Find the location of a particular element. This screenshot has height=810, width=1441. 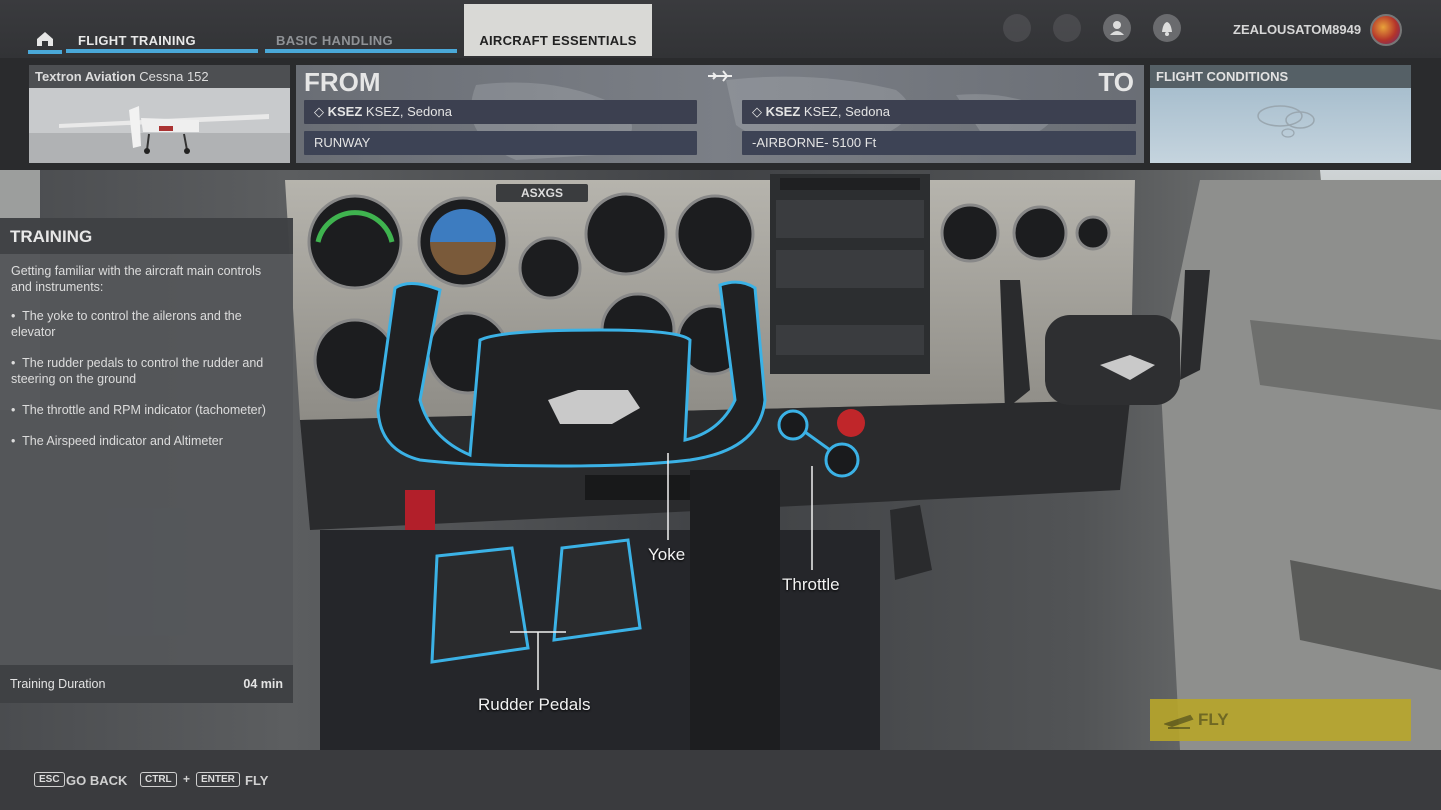

home-button is located at coordinates (45, 38).